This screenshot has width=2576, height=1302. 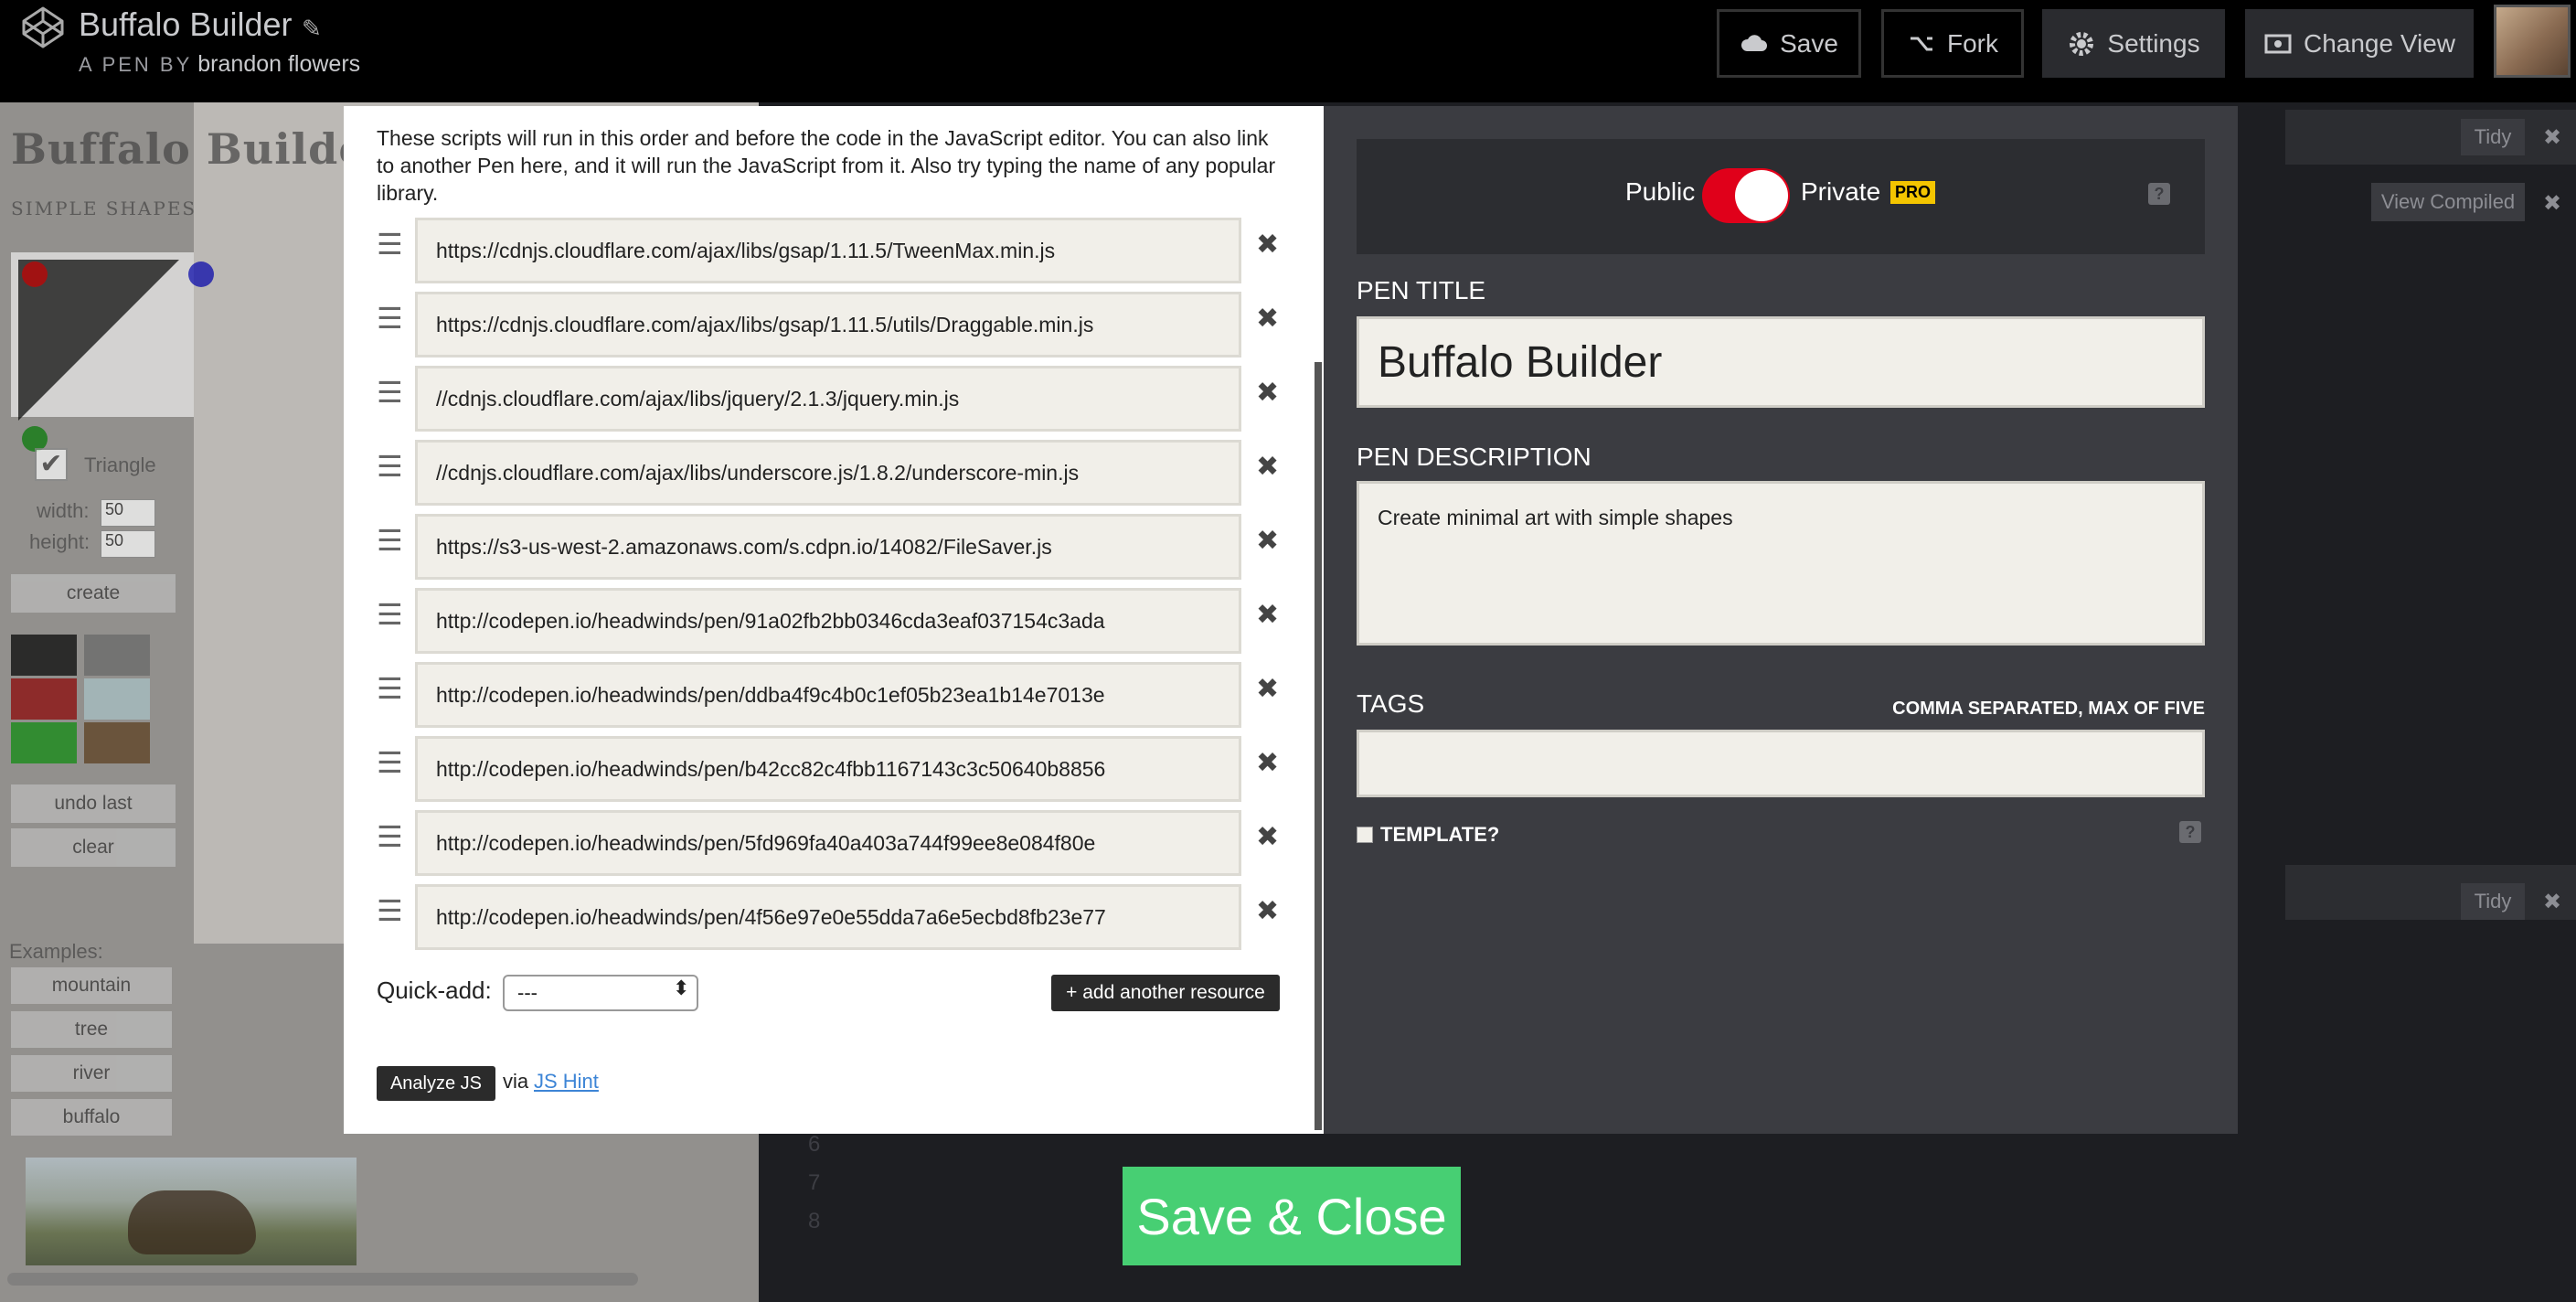 I want to click on color-swatch-brown, so click(x=117, y=743).